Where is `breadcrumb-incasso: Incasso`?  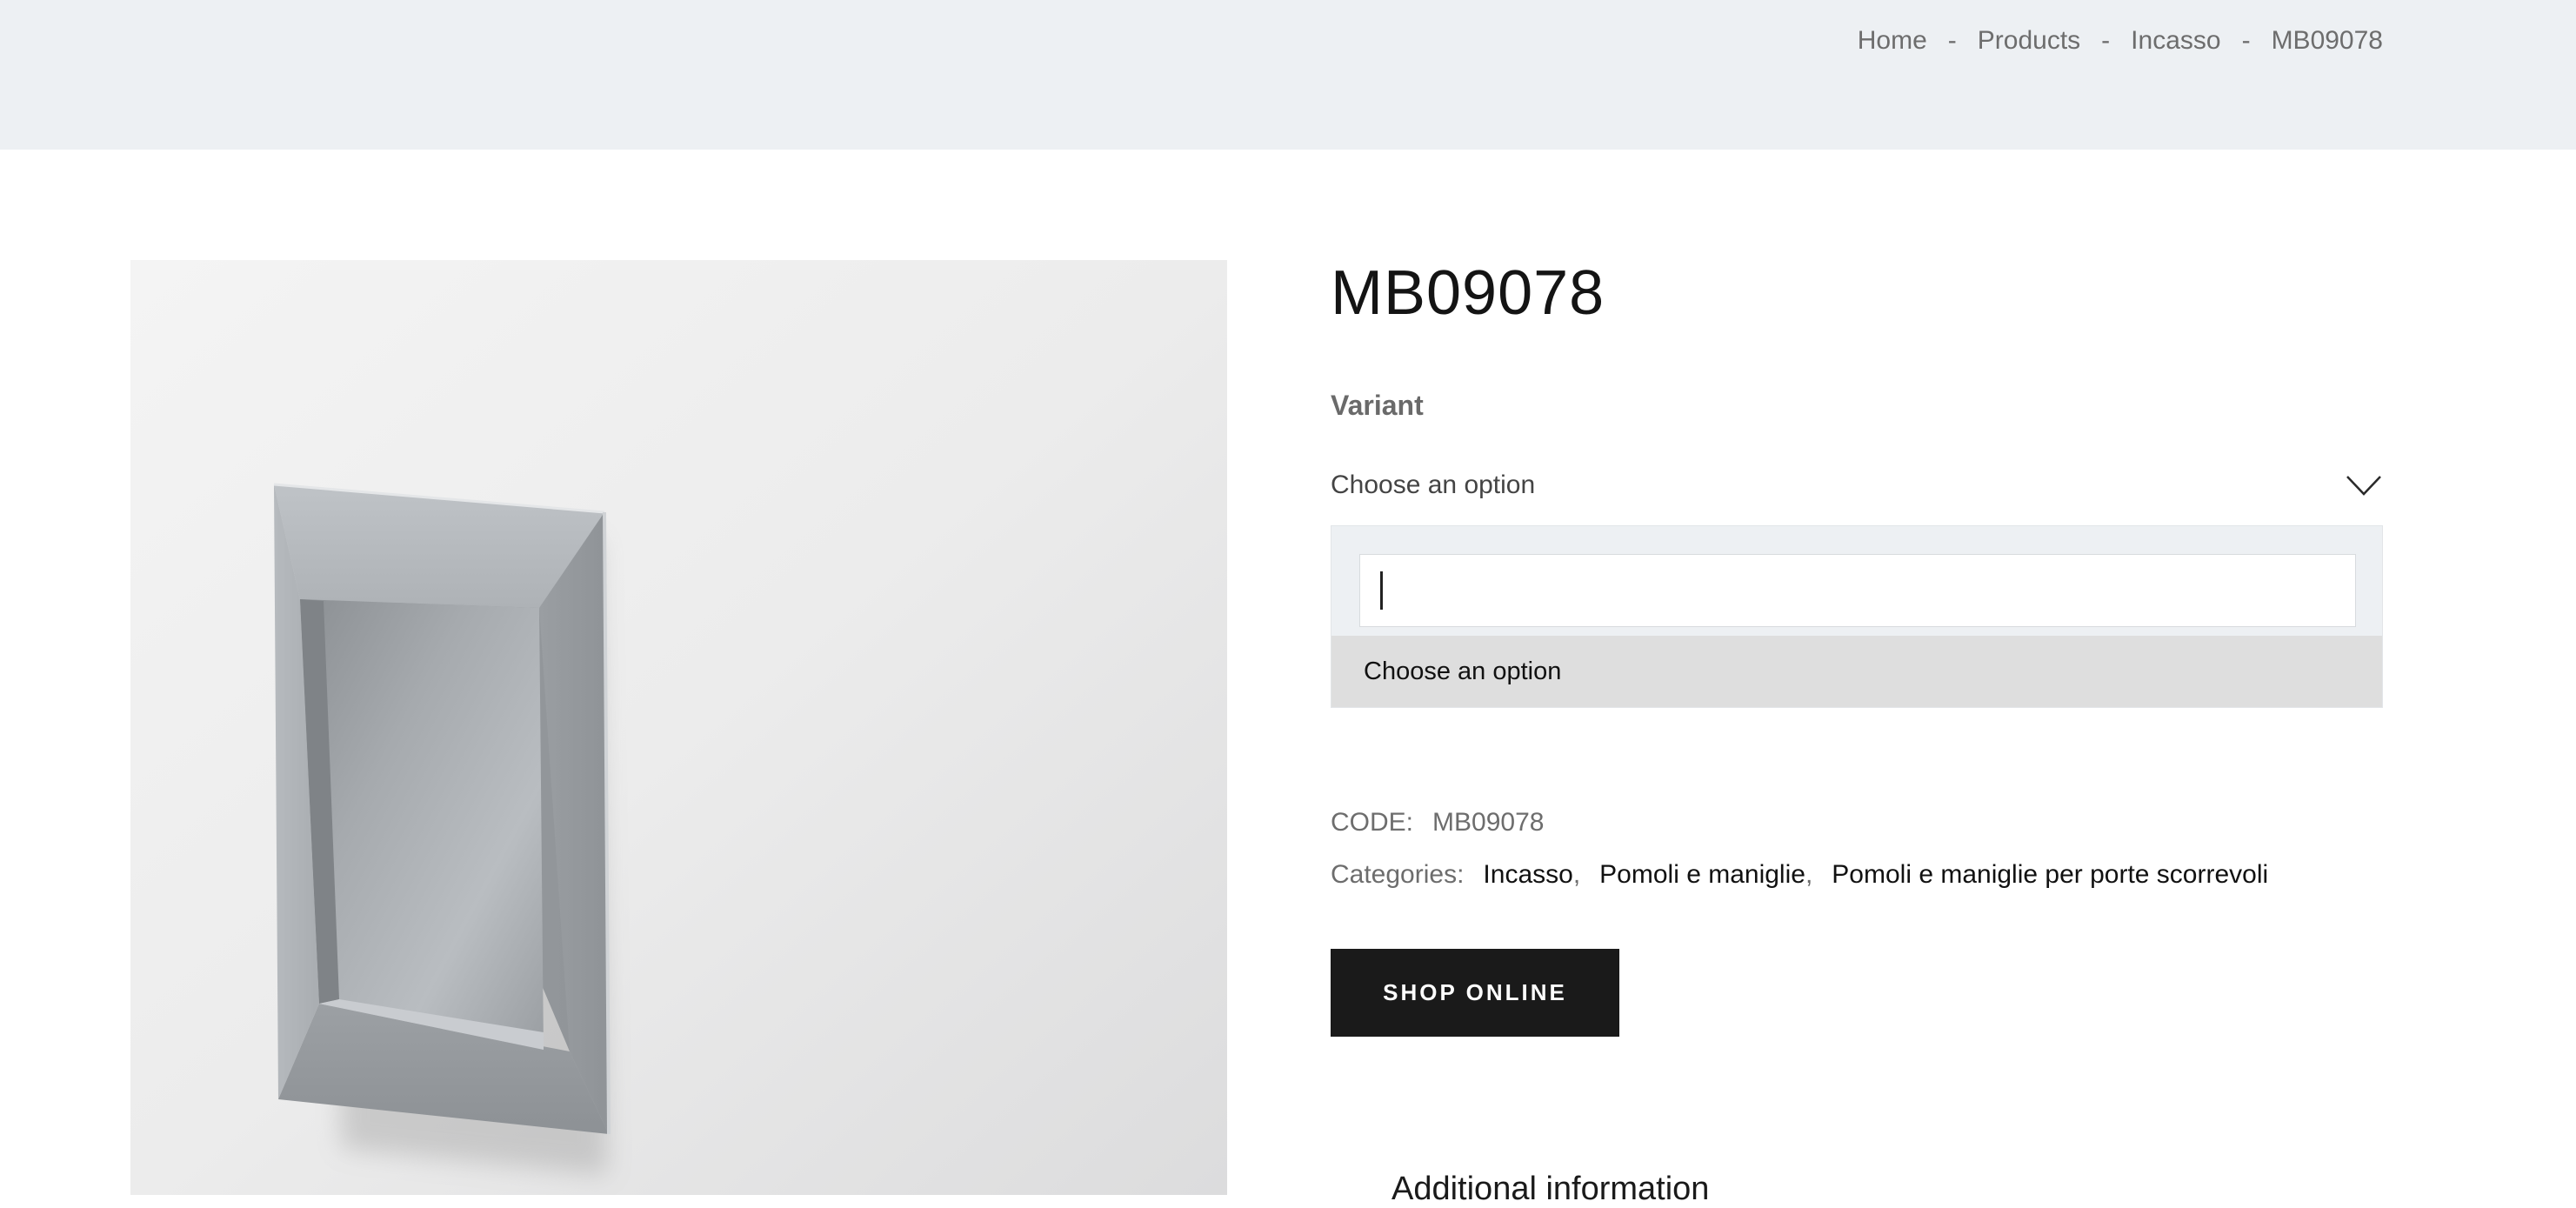
breadcrumb-incasso: Incasso is located at coordinates (2175, 41).